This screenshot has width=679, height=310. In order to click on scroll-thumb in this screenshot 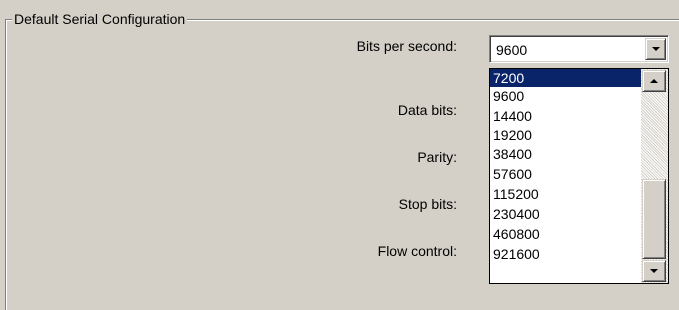, I will do `click(654, 219)`.